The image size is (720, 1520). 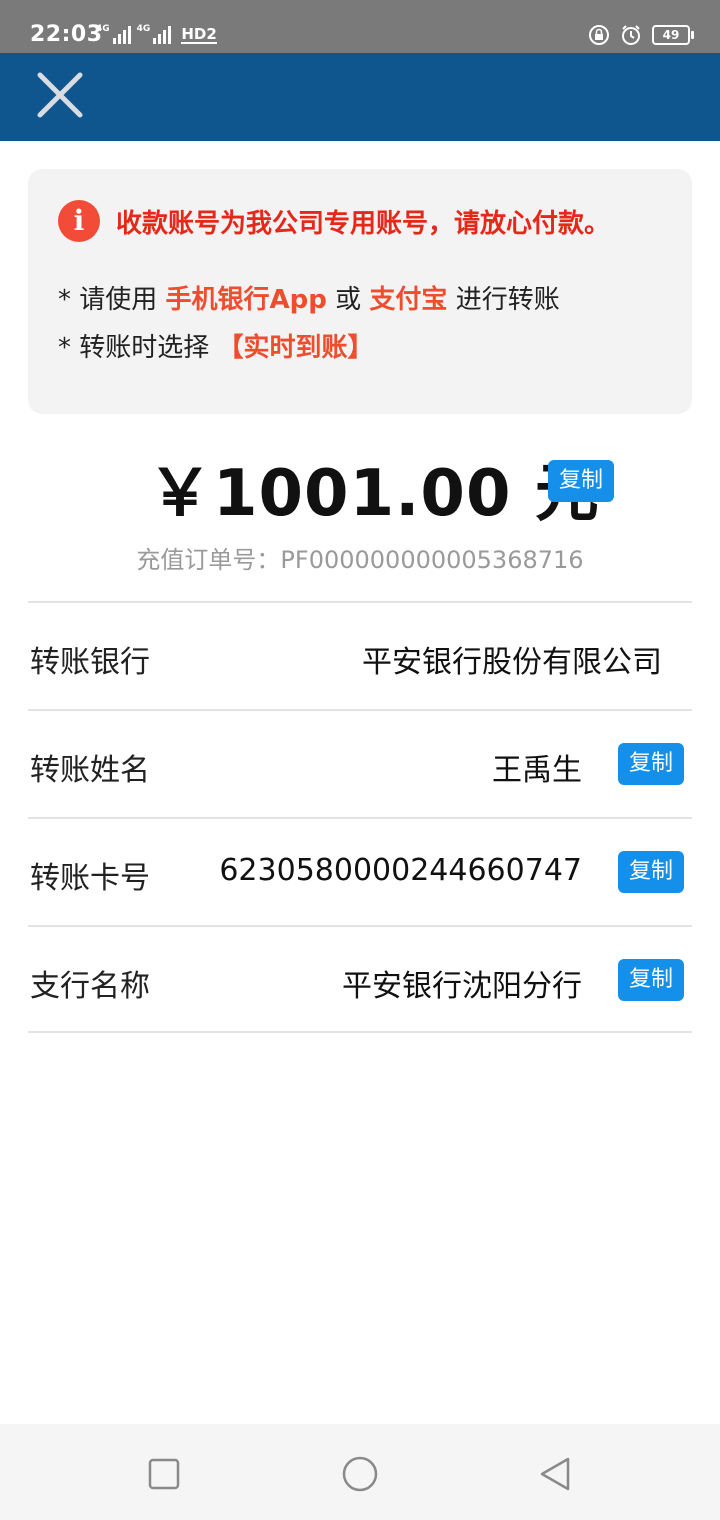 What do you see at coordinates (581, 481) in the screenshot?
I see `copy-amount-button: 复制` at bounding box center [581, 481].